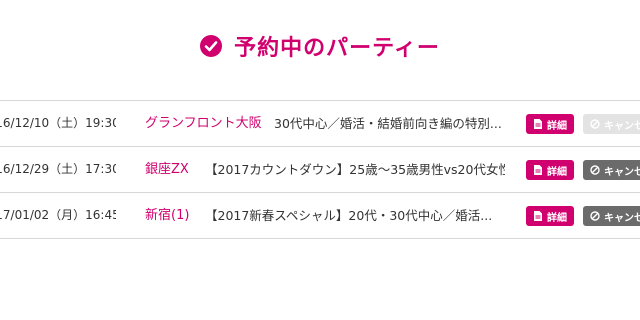  What do you see at coordinates (58, 169) in the screenshot?
I see `reservation-date: 2016/12/29（土）17:30〜` at bounding box center [58, 169].